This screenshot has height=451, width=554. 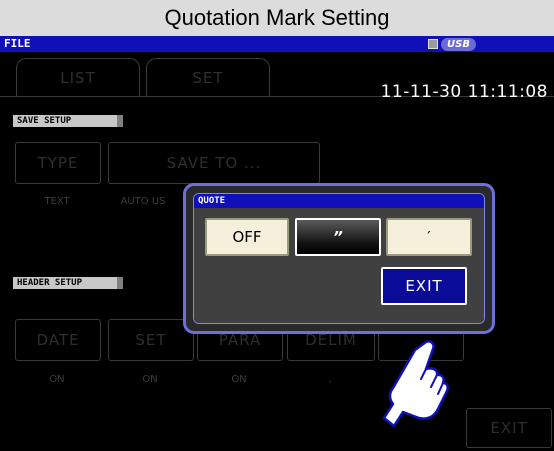 What do you see at coordinates (509, 428) in the screenshot?
I see `background-exit-button: EXIT` at bounding box center [509, 428].